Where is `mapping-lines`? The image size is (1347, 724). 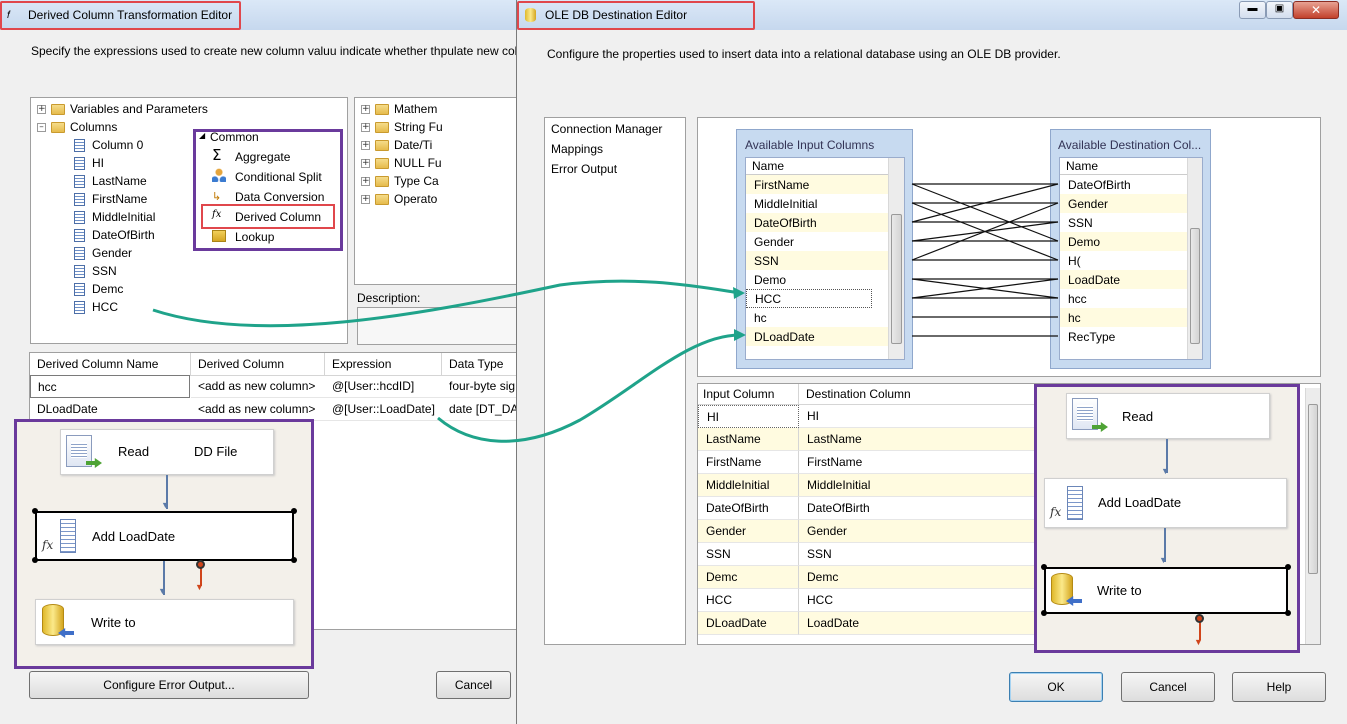
mapping-lines is located at coordinates (985, 260).